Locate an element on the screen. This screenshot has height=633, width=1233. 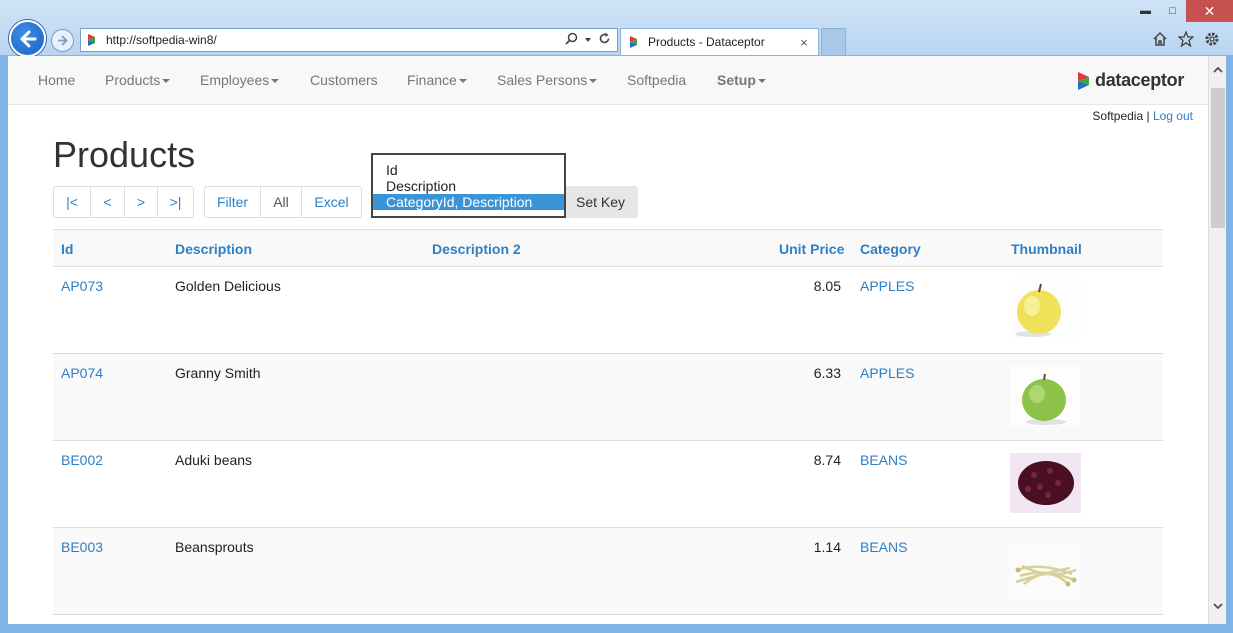
row-description: Granny Smith is located at coordinates (218, 373).